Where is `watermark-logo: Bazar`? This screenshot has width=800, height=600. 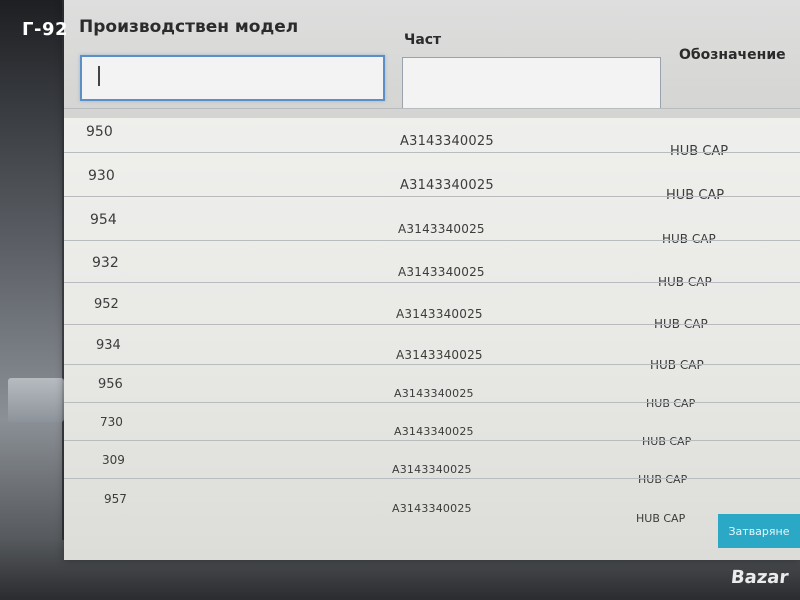
watermark-logo: Bazar is located at coordinates (759, 577).